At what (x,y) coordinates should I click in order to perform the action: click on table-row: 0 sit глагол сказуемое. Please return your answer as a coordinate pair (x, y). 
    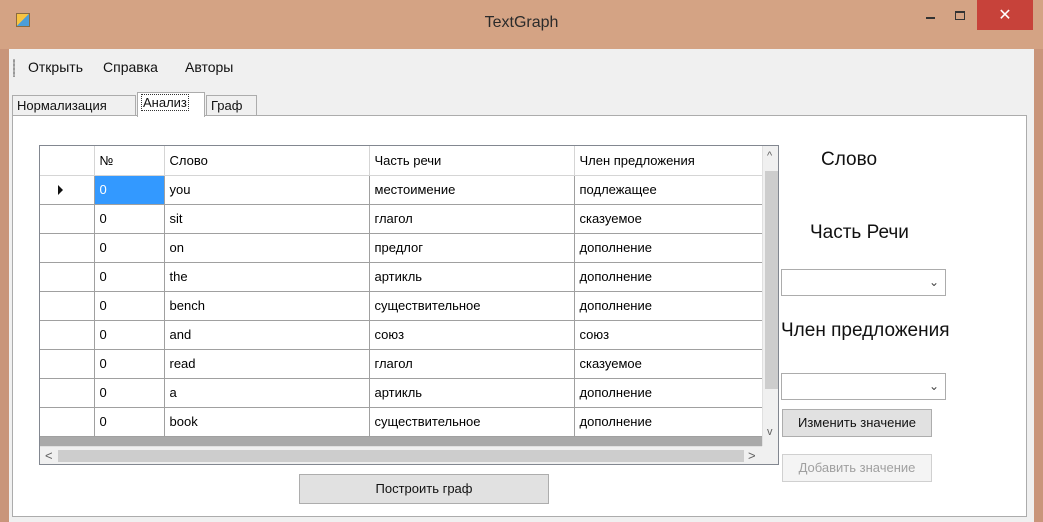
    Looking at the image, I should click on (401, 219).